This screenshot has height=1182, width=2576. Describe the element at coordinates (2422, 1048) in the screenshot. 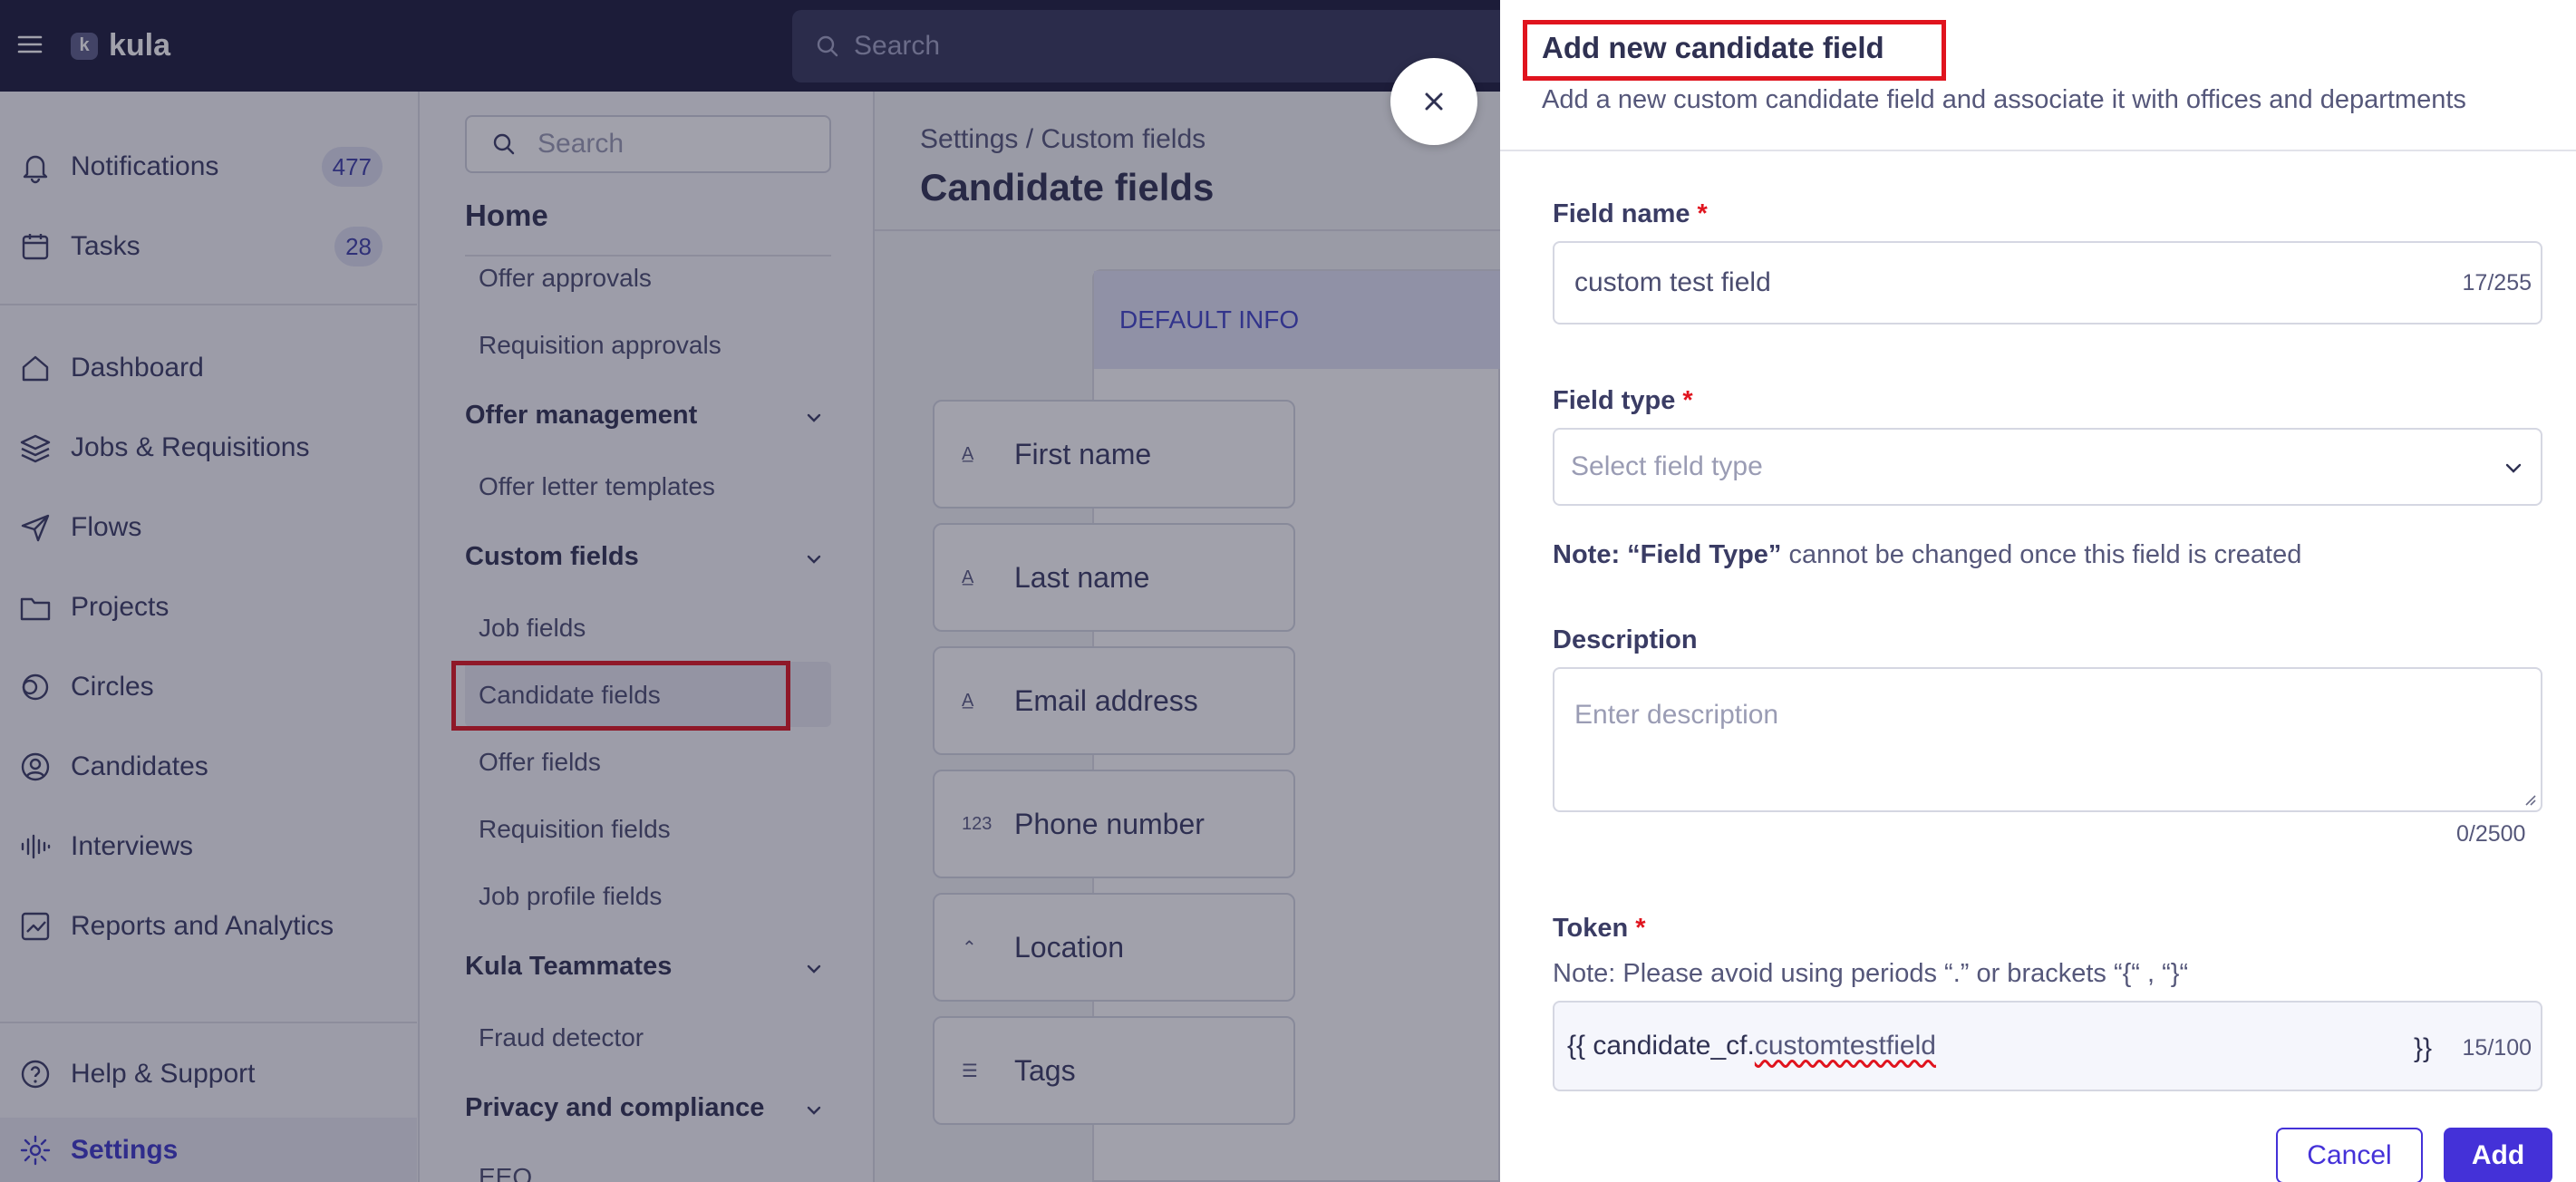

I see `token-suffix: }}` at that location.